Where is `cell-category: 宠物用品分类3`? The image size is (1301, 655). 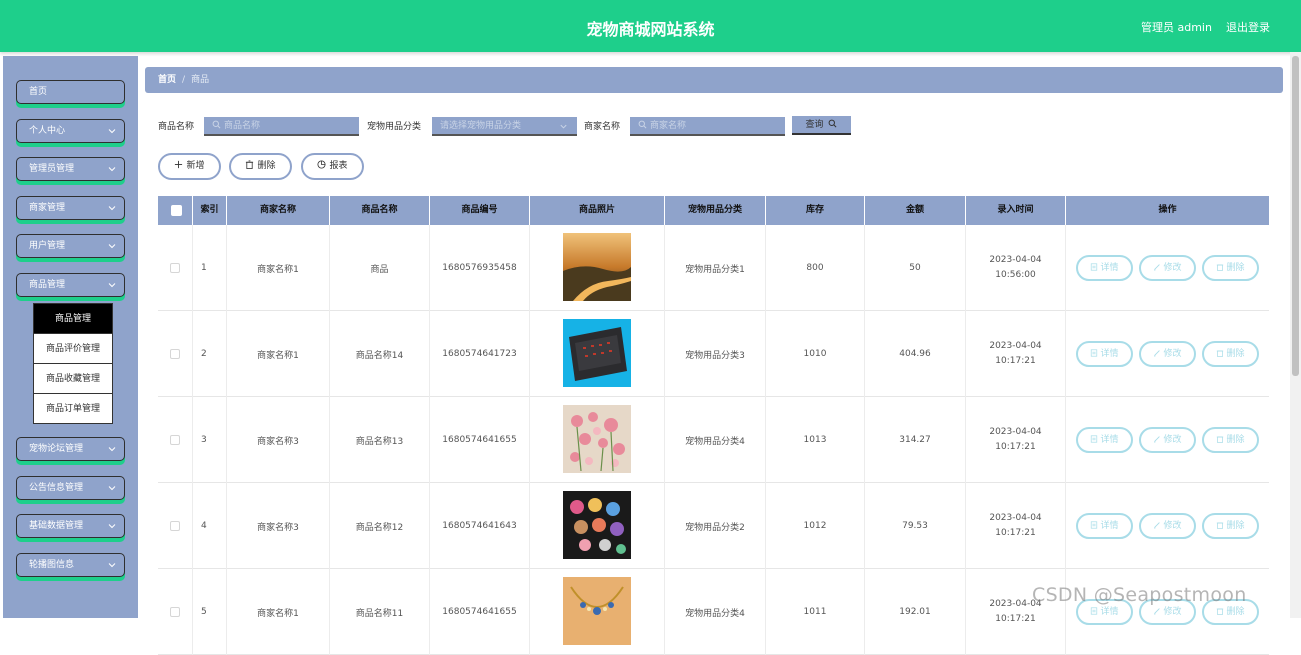
cell-category: 宠物用品分类3 is located at coordinates (715, 354).